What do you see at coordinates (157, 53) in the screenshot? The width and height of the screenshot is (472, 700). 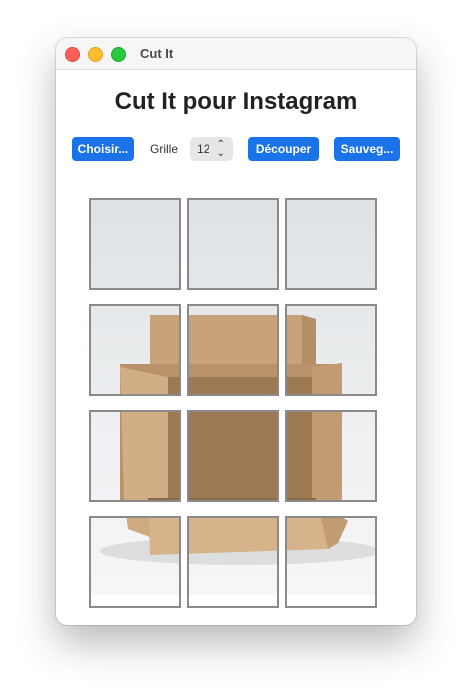 I see `window-title: Cut It` at bounding box center [157, 53].